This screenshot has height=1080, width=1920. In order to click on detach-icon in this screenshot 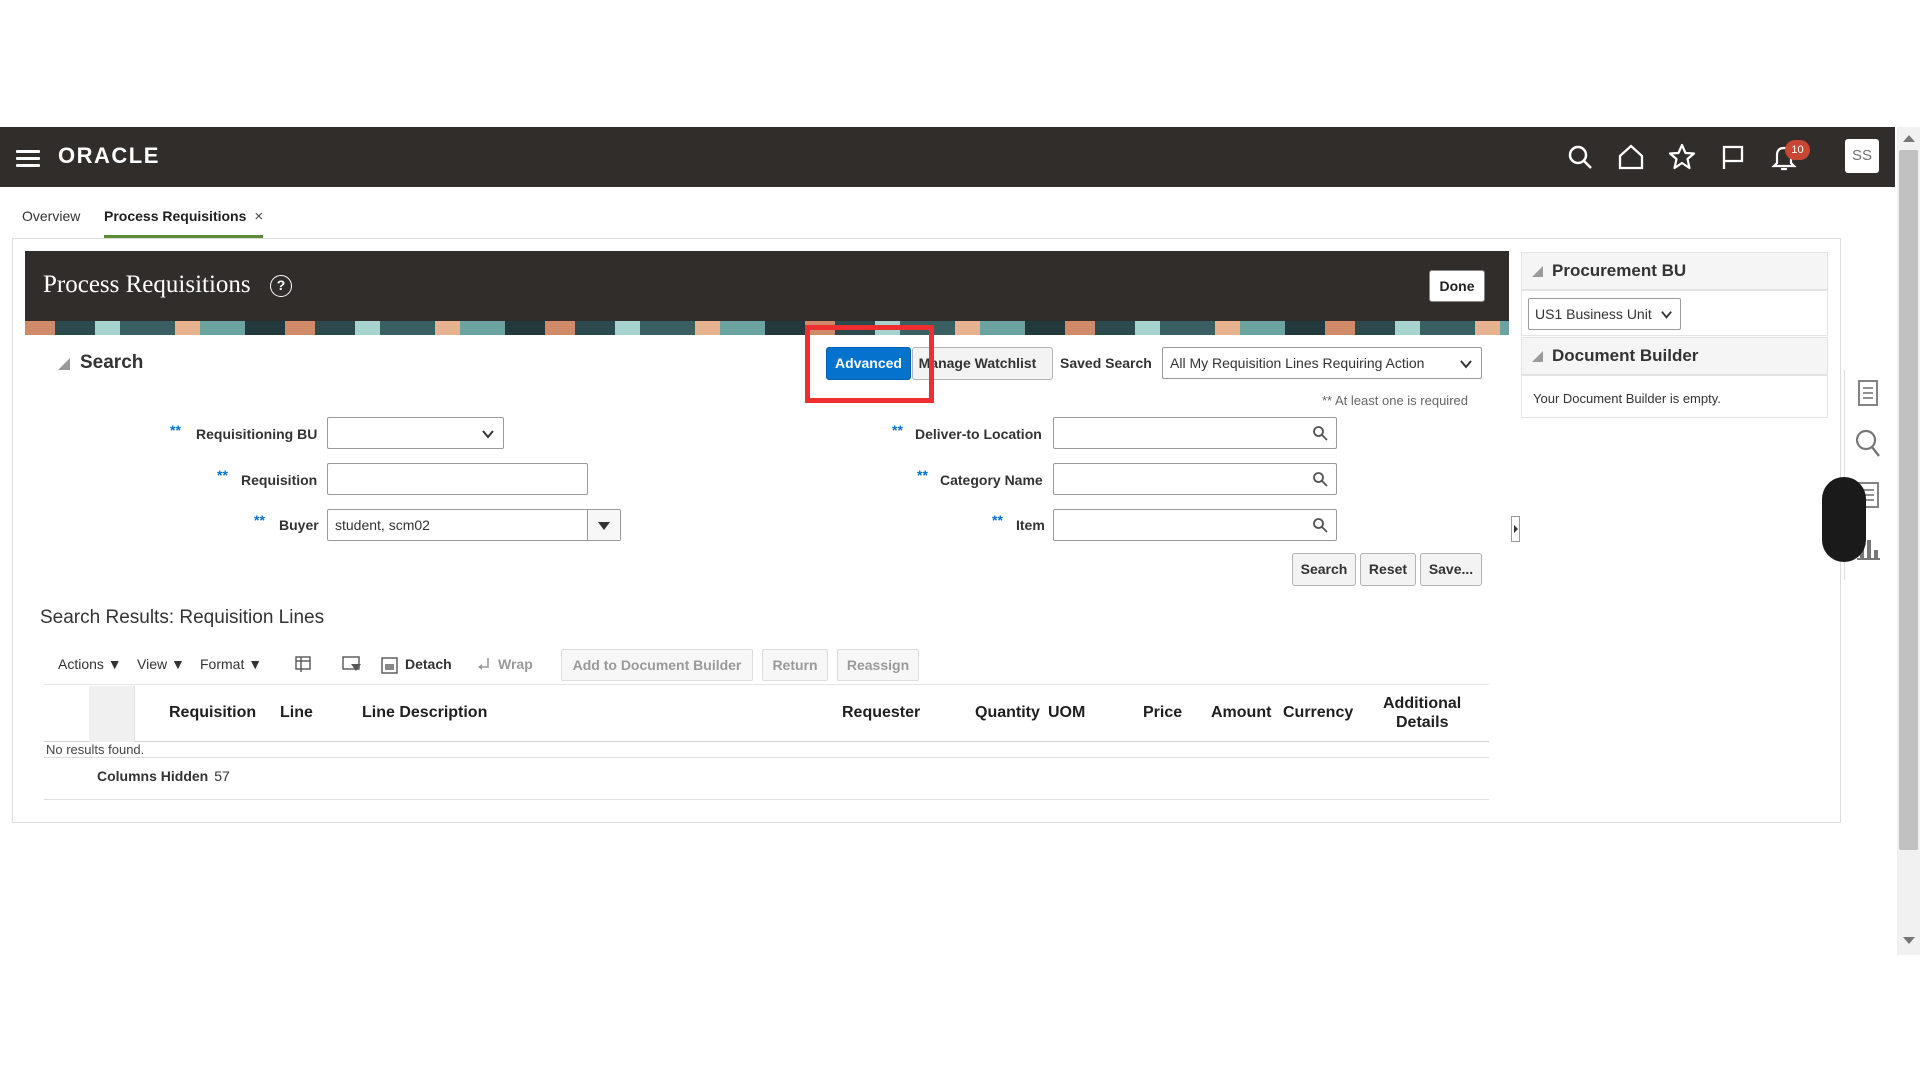, I will do `click(390, 665)`.